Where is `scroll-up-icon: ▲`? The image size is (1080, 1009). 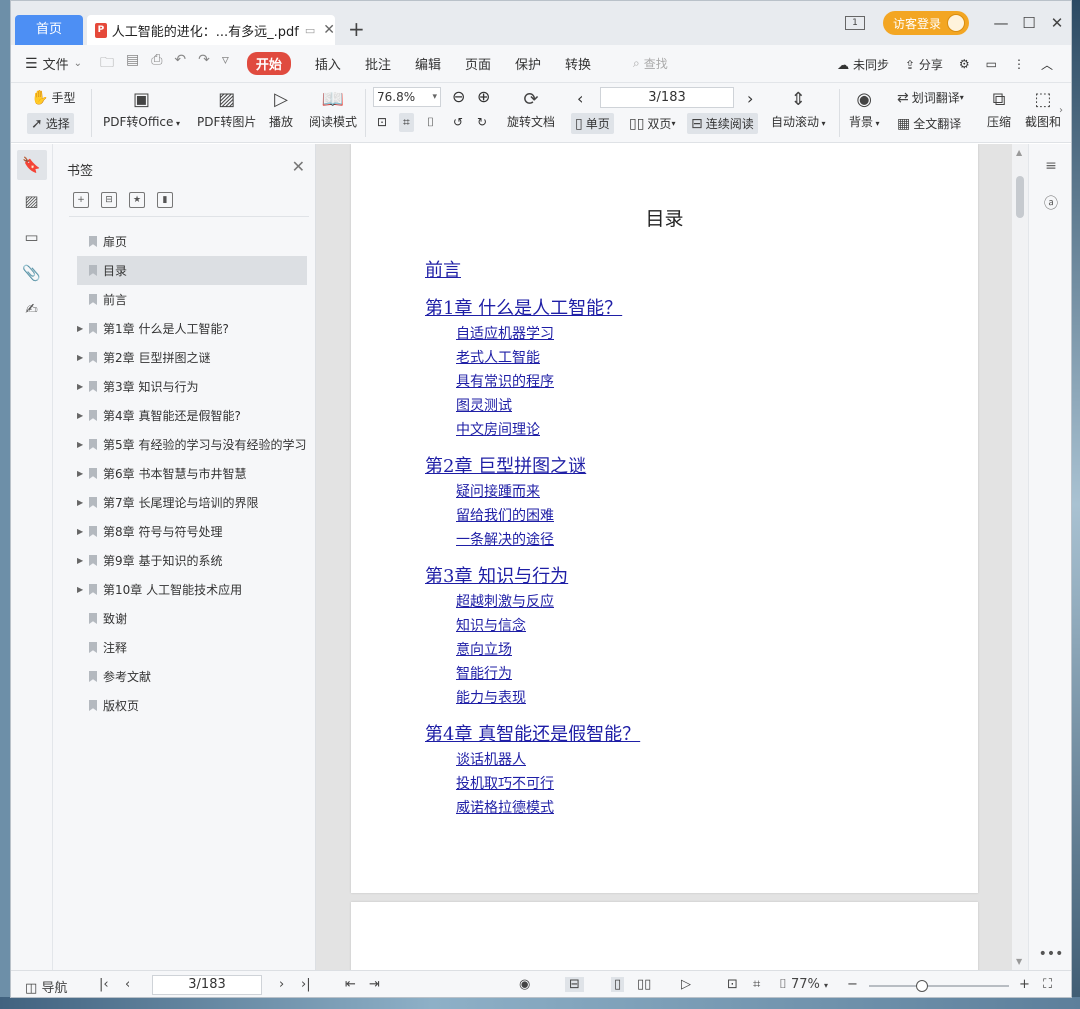 scroll-up-icon: ▲ is located at coordinates (1019, 152).